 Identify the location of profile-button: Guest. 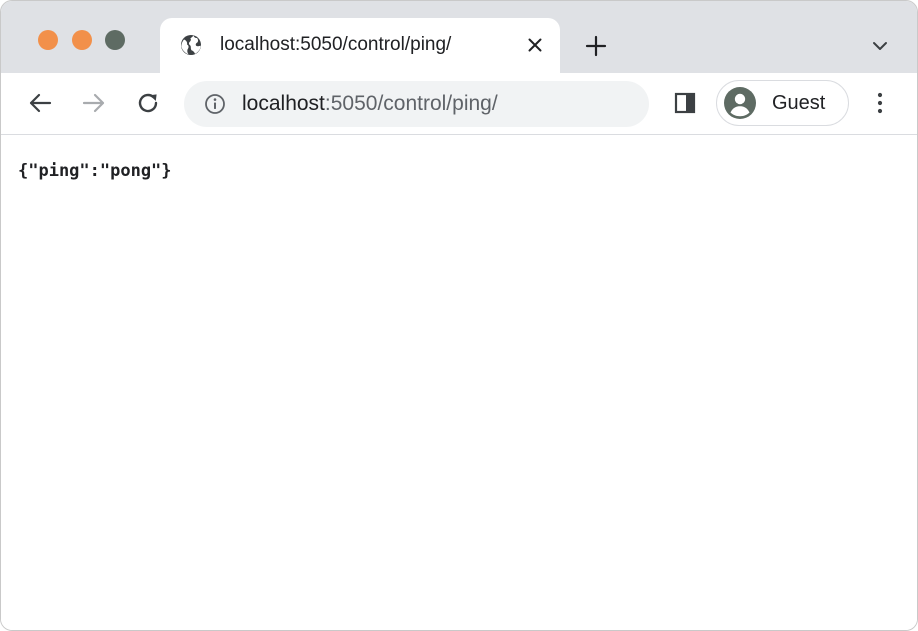
(782, 103).